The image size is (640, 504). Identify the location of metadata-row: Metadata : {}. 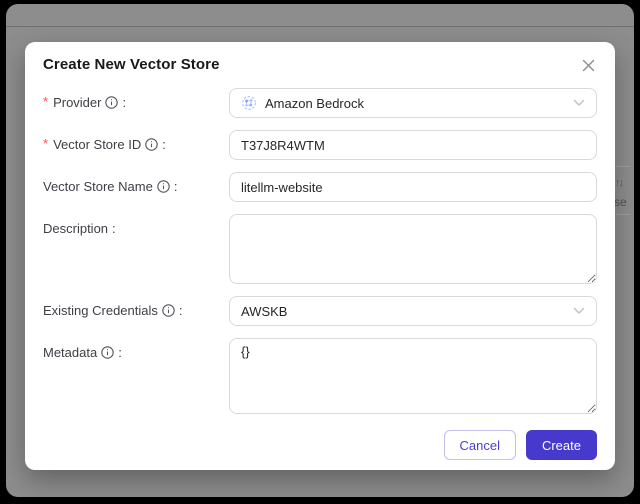
(320, 376).